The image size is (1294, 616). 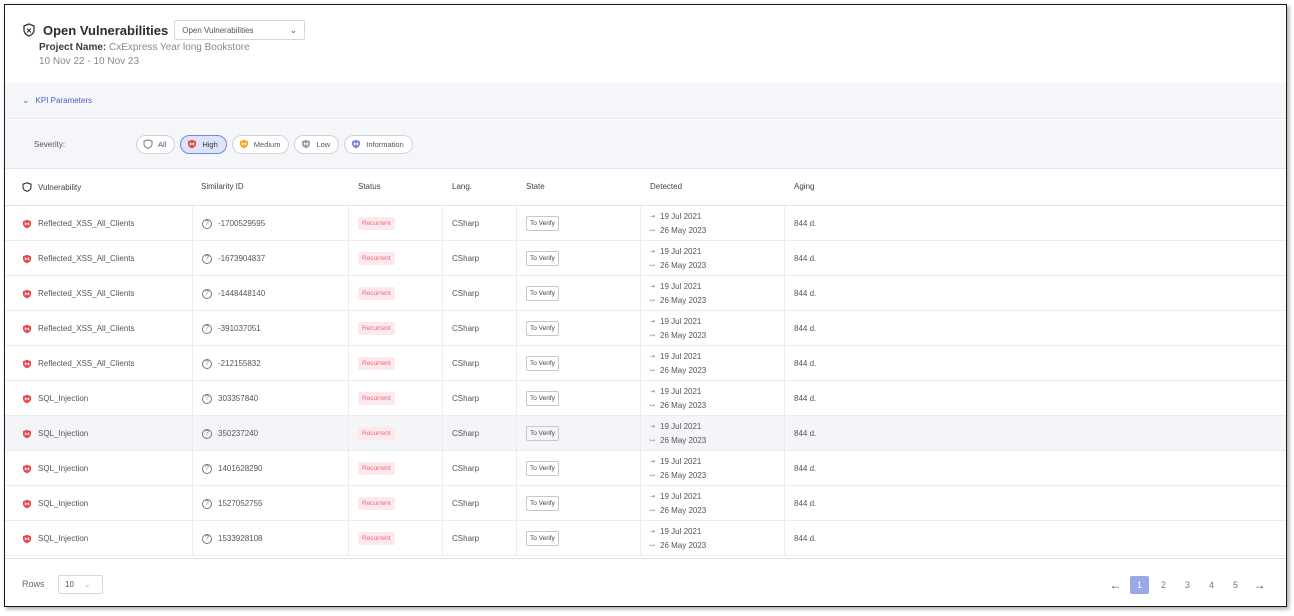 I want to click on page-title: Open Vulnerabilities, so click(x=106, y=30).